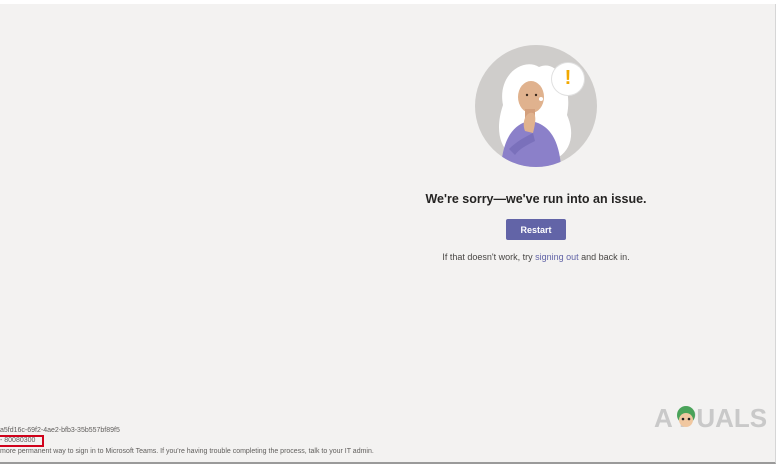  I want to click on exclamation-icon: !, so click(568, 78).